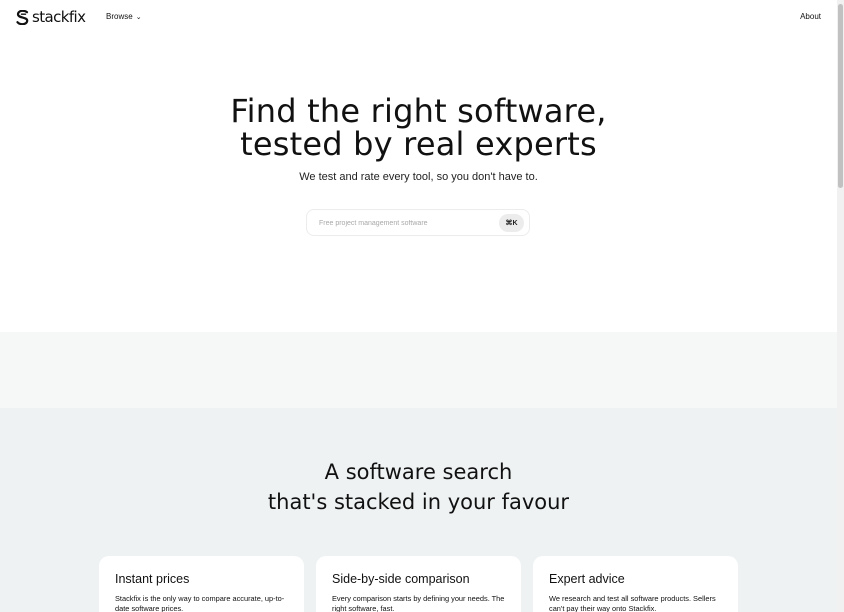  What do you see at coordinates (840, 96) in the screenshot?
I see `scrollbar-thumb` at bounding box center [840, 96].